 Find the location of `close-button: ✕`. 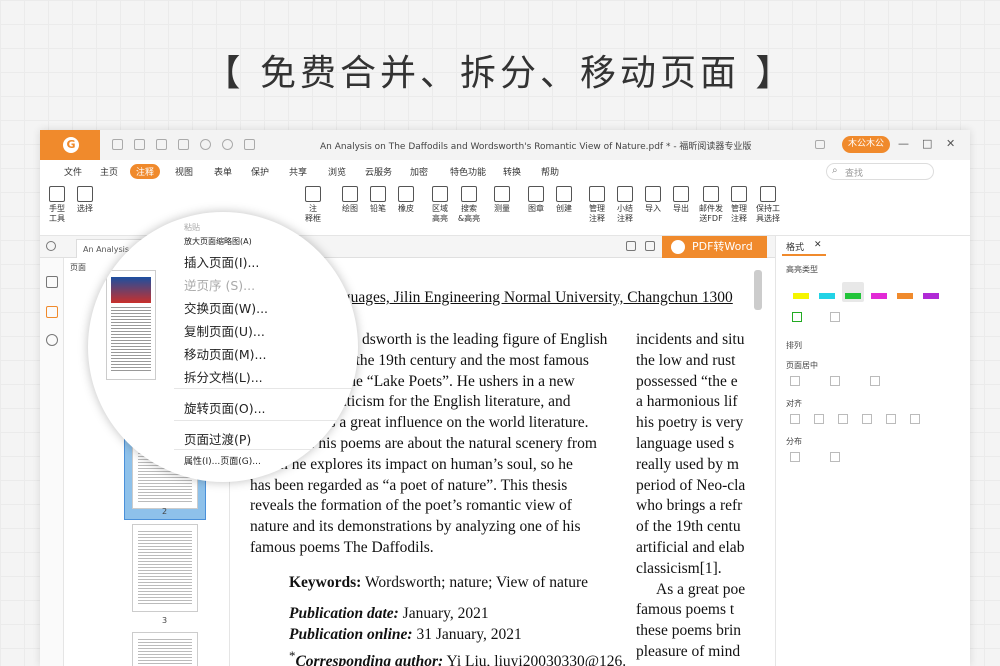

close-button: ✕ is located at coordinates (950, 143).